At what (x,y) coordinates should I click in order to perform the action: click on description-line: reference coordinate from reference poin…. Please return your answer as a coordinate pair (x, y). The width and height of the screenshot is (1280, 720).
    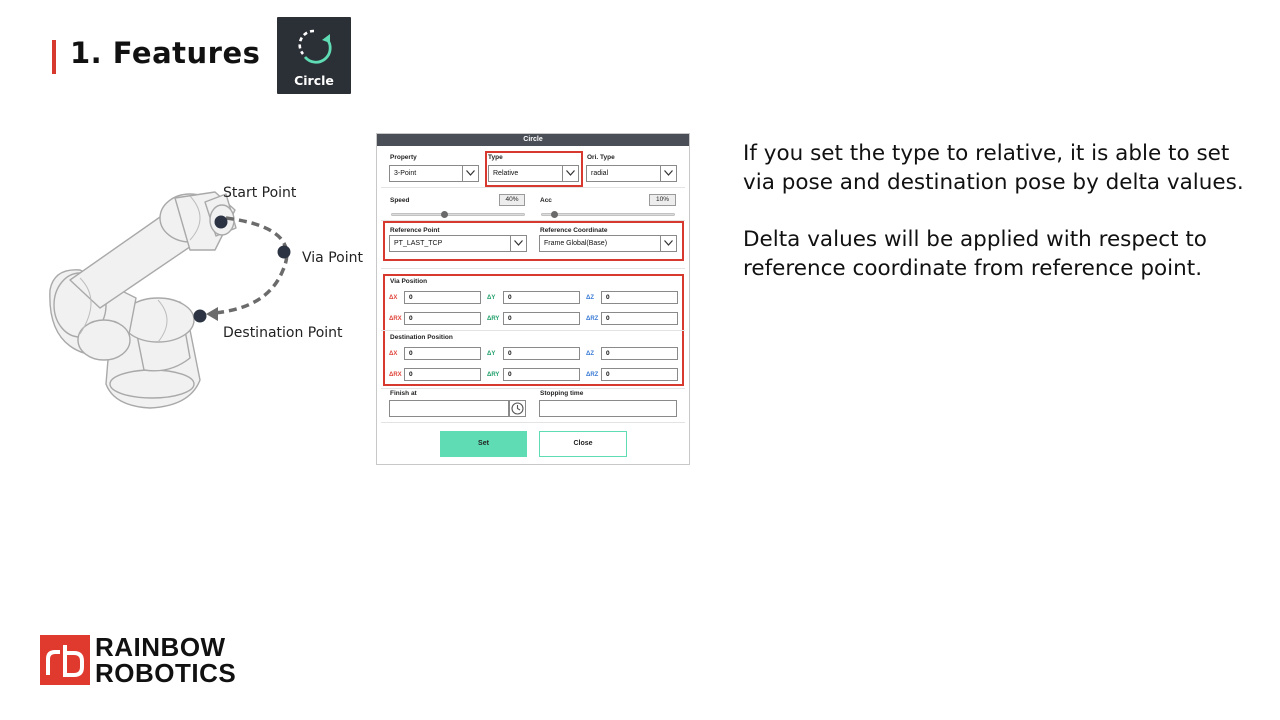
    Looking at the image, I should click on (973, 268).